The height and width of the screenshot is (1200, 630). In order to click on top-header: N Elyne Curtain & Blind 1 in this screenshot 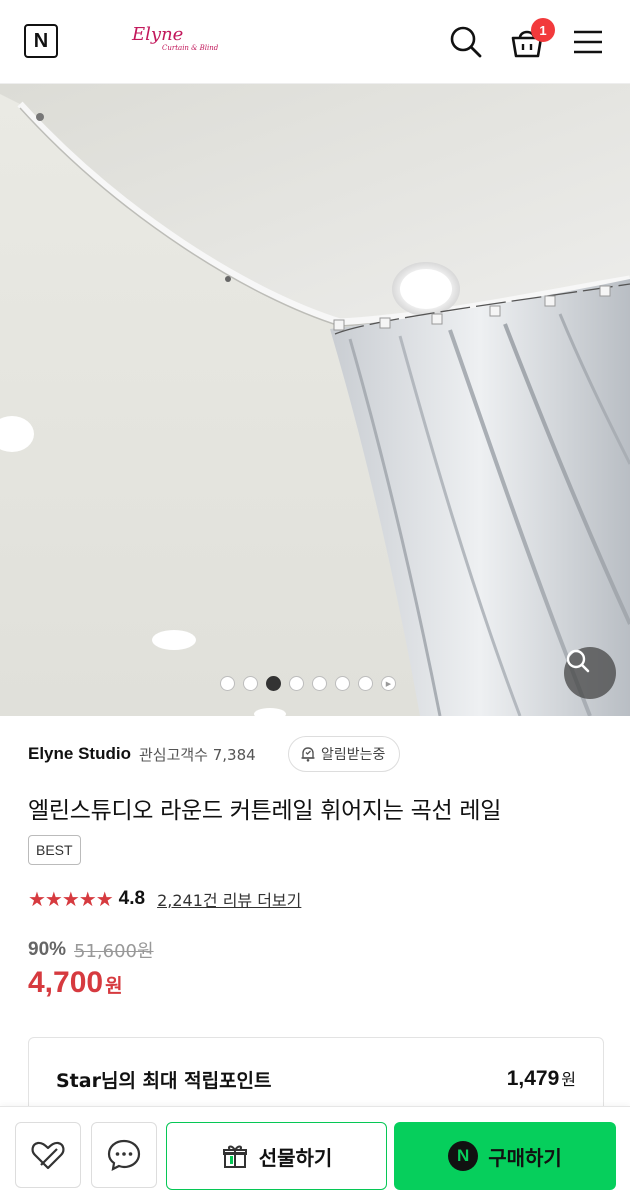, I will do `click(315, 42)`.